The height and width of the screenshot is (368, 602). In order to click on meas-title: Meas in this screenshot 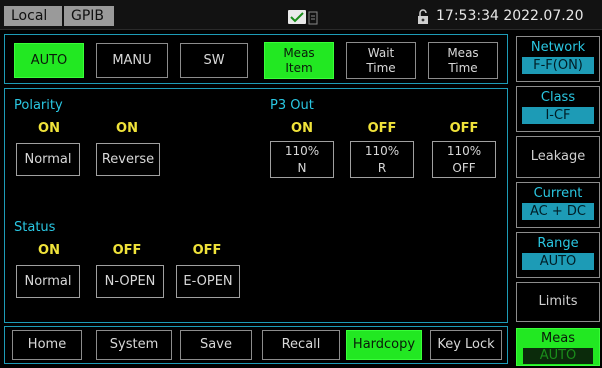, I will do `click(558, 338)`.